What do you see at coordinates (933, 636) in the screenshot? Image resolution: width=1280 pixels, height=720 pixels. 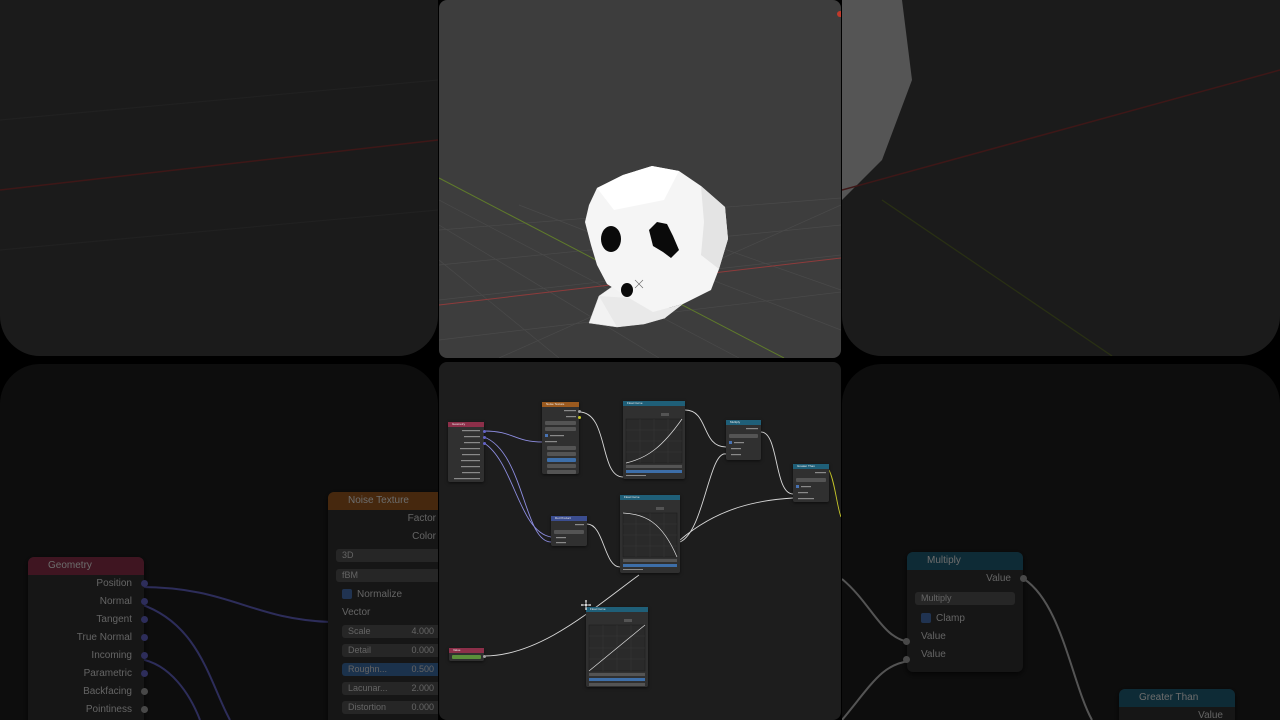 I see `multiply-input-1: Value` at bounding box center [933, 636].